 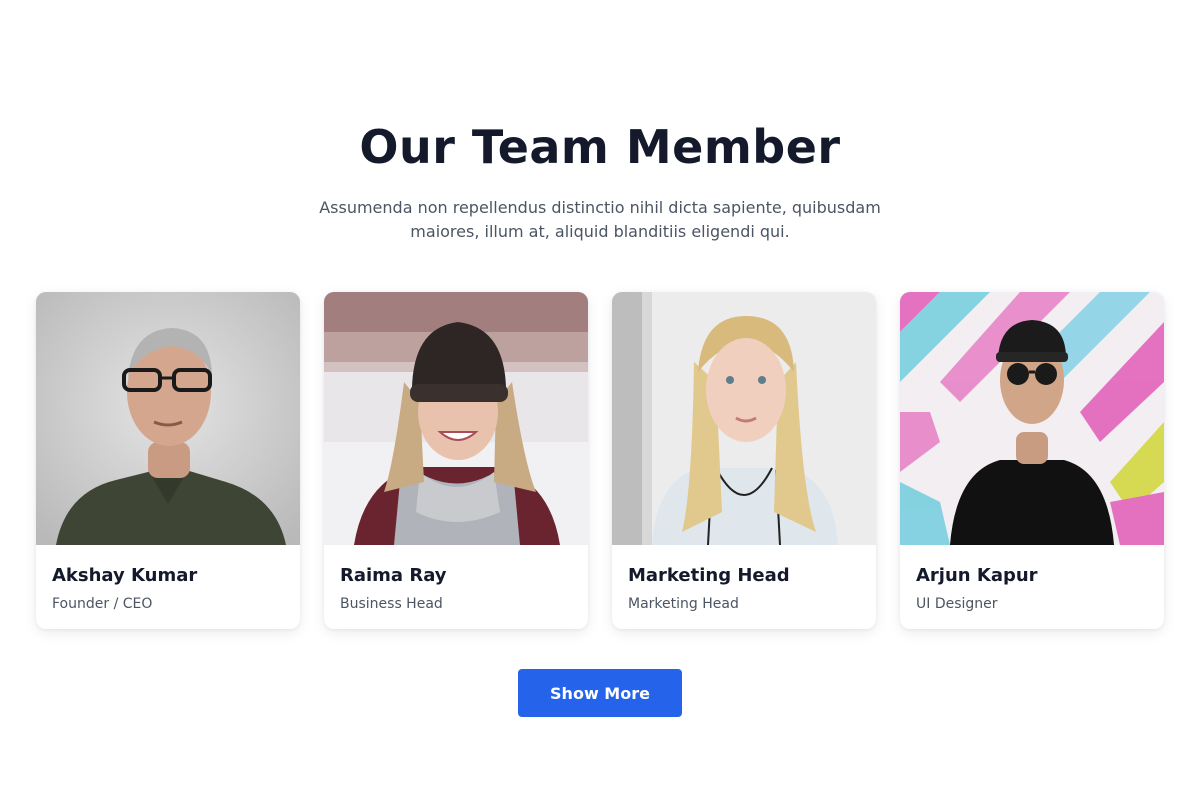 I want to click on show-more-button: Show More, so click(x=600, y=693).